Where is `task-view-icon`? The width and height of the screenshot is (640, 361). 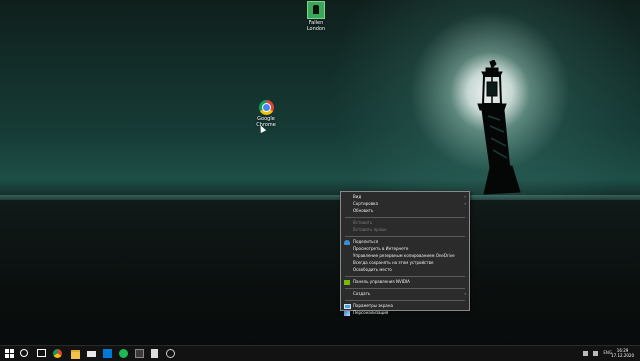 task-view-icon is located at coordinates (41, 353).